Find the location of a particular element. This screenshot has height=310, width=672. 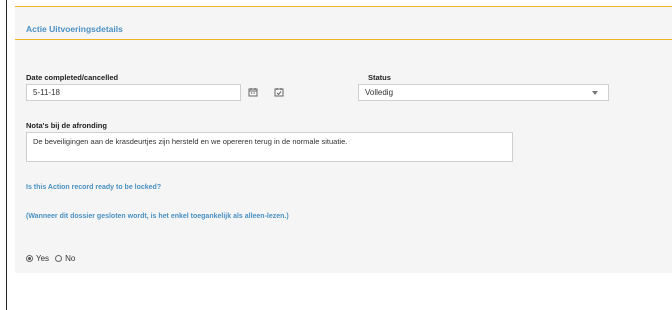

status-label: Status is located at coordinates (379, 77).